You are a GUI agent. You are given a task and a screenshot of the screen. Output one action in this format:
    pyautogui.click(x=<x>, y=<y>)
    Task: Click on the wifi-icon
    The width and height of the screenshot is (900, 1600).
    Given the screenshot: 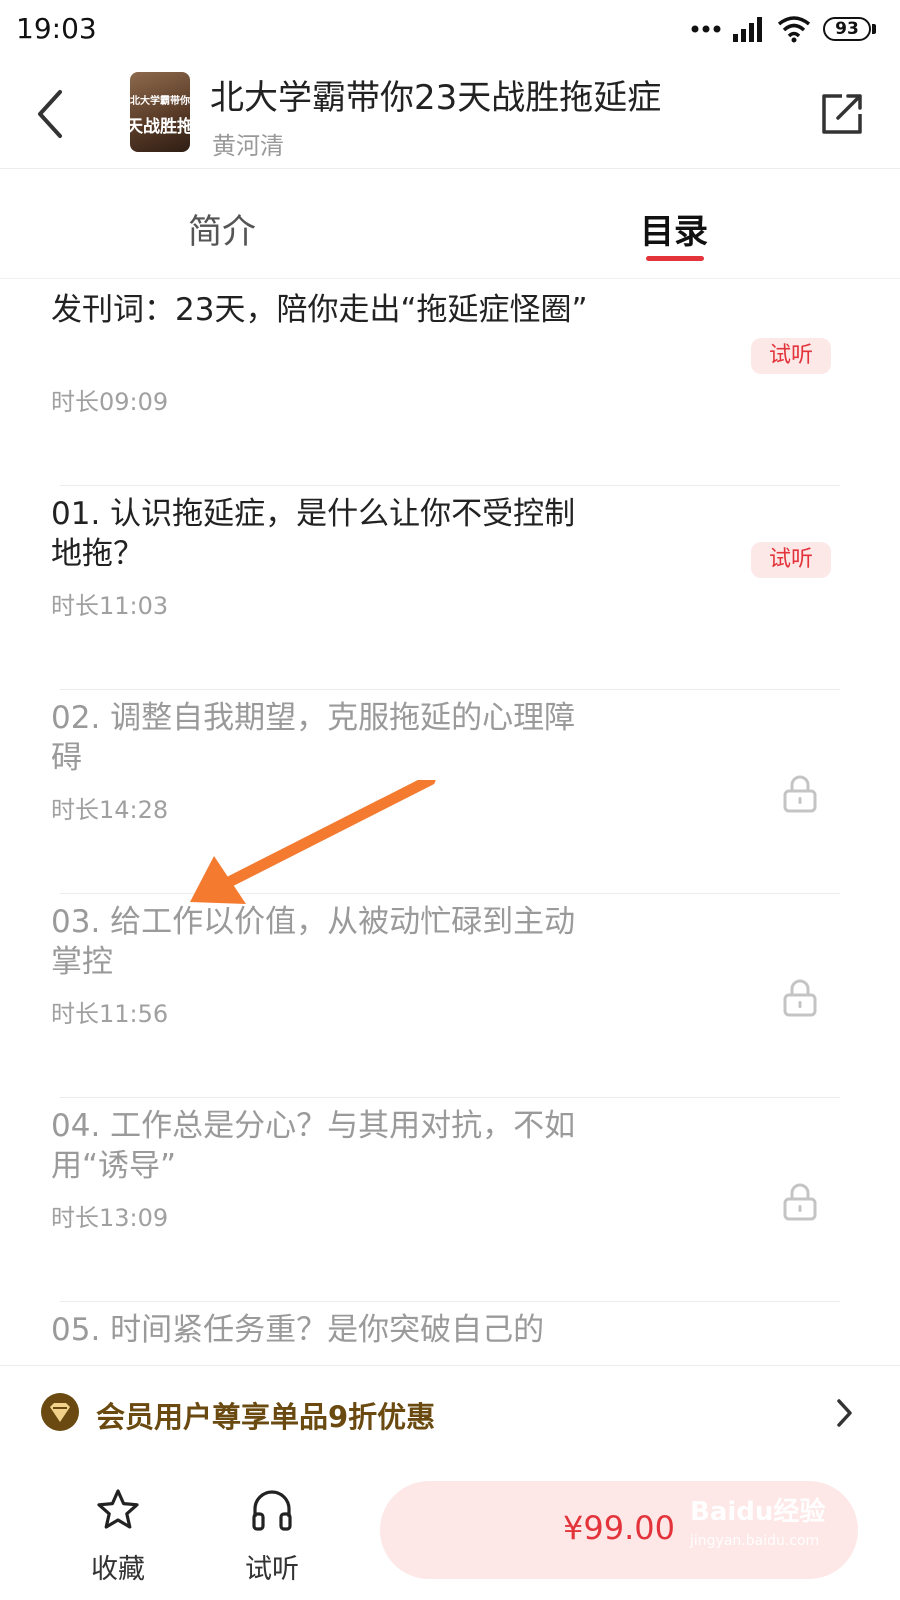 What is the action you would take?
    pyautogui.click(x=794, y=29)
    